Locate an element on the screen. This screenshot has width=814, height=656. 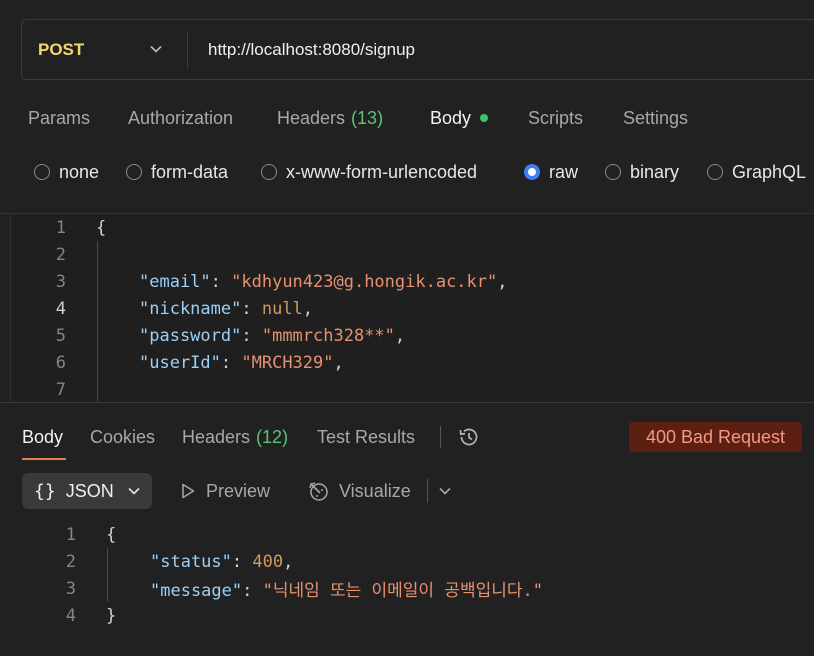
radio-graphql: GraphQL is located at coordinates (756, 172).